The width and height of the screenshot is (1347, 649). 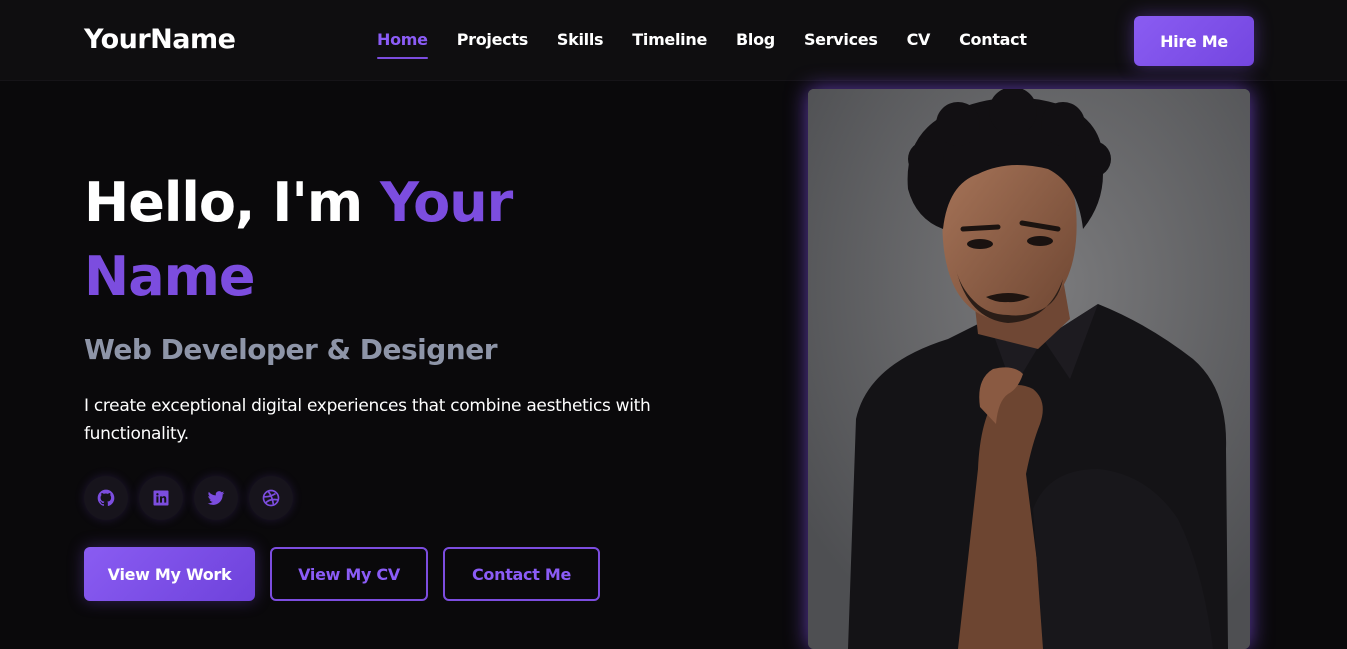 I want to click on social-links, so click(x=188, y=498).